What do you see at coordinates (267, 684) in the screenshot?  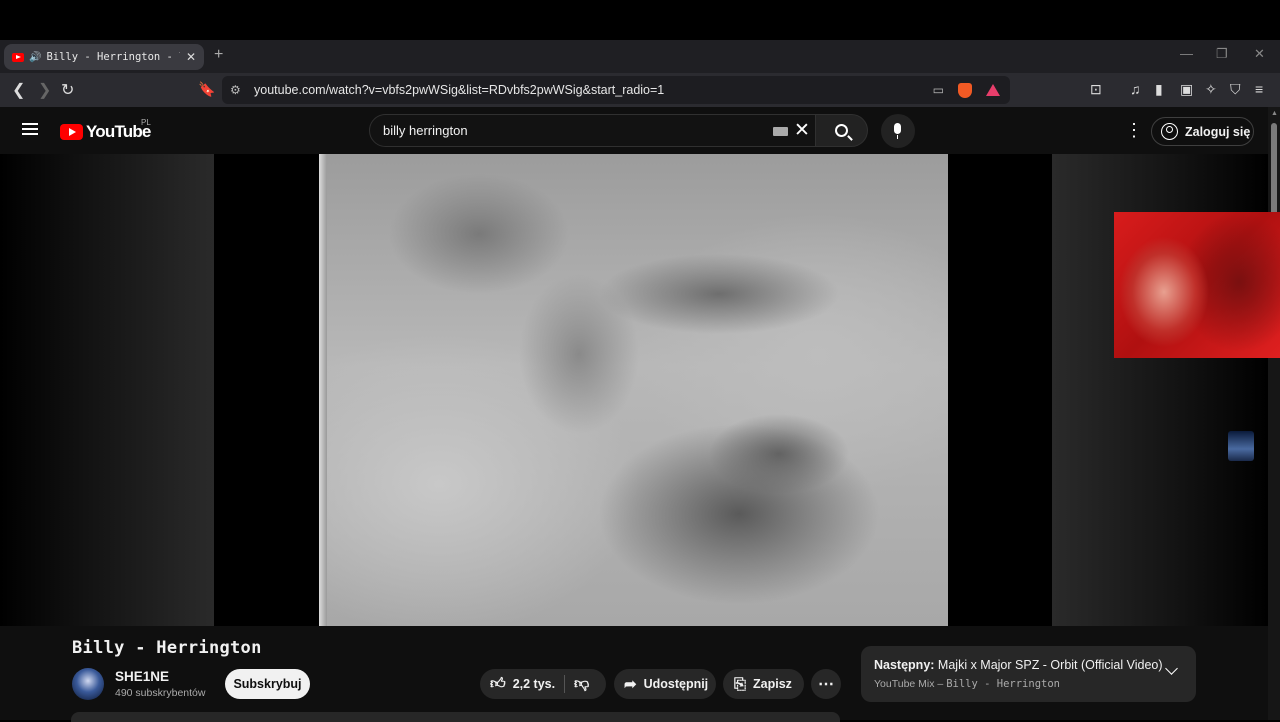 I see `subscribe-button: Subskrybuj` at bounding box center [267, 684].